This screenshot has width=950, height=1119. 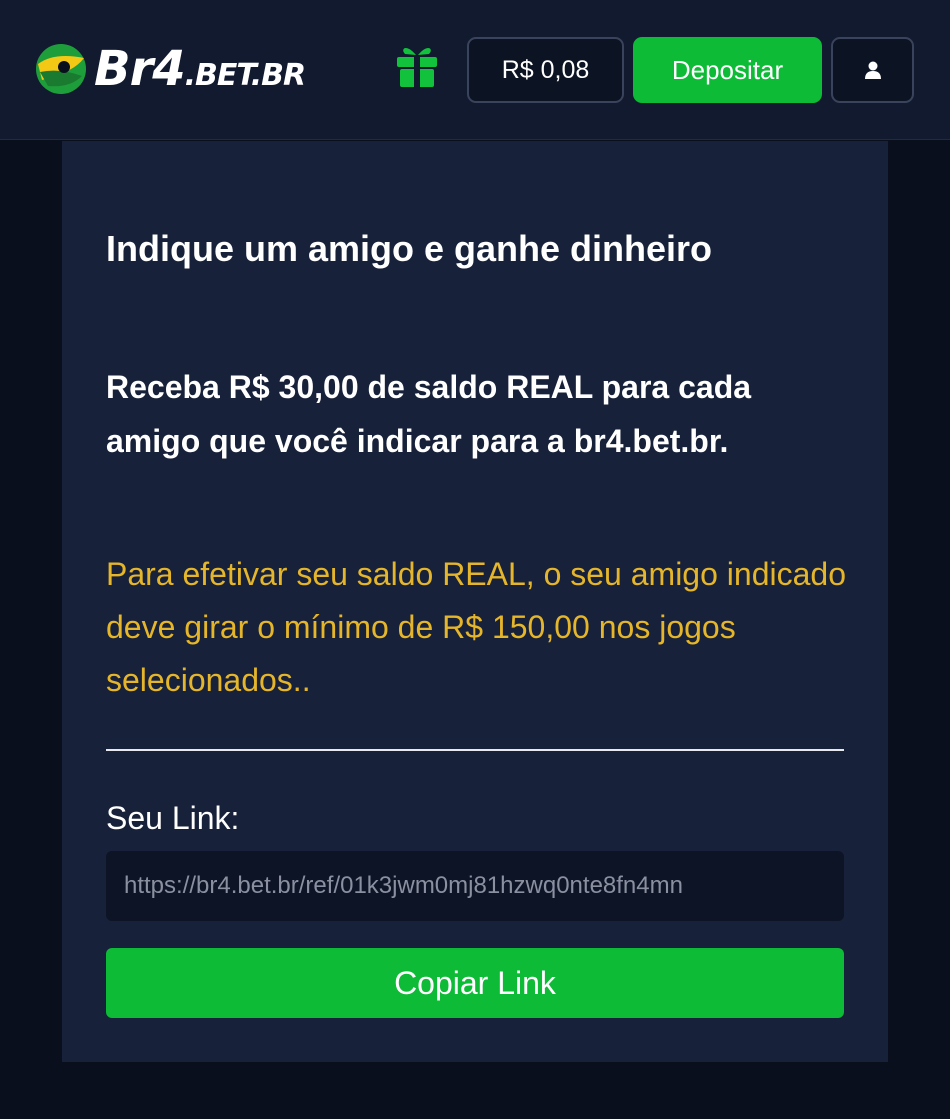 What do you see at coordinates (475, 750) in the screenshot?
I see `divider` at bounding box center [475, 750].